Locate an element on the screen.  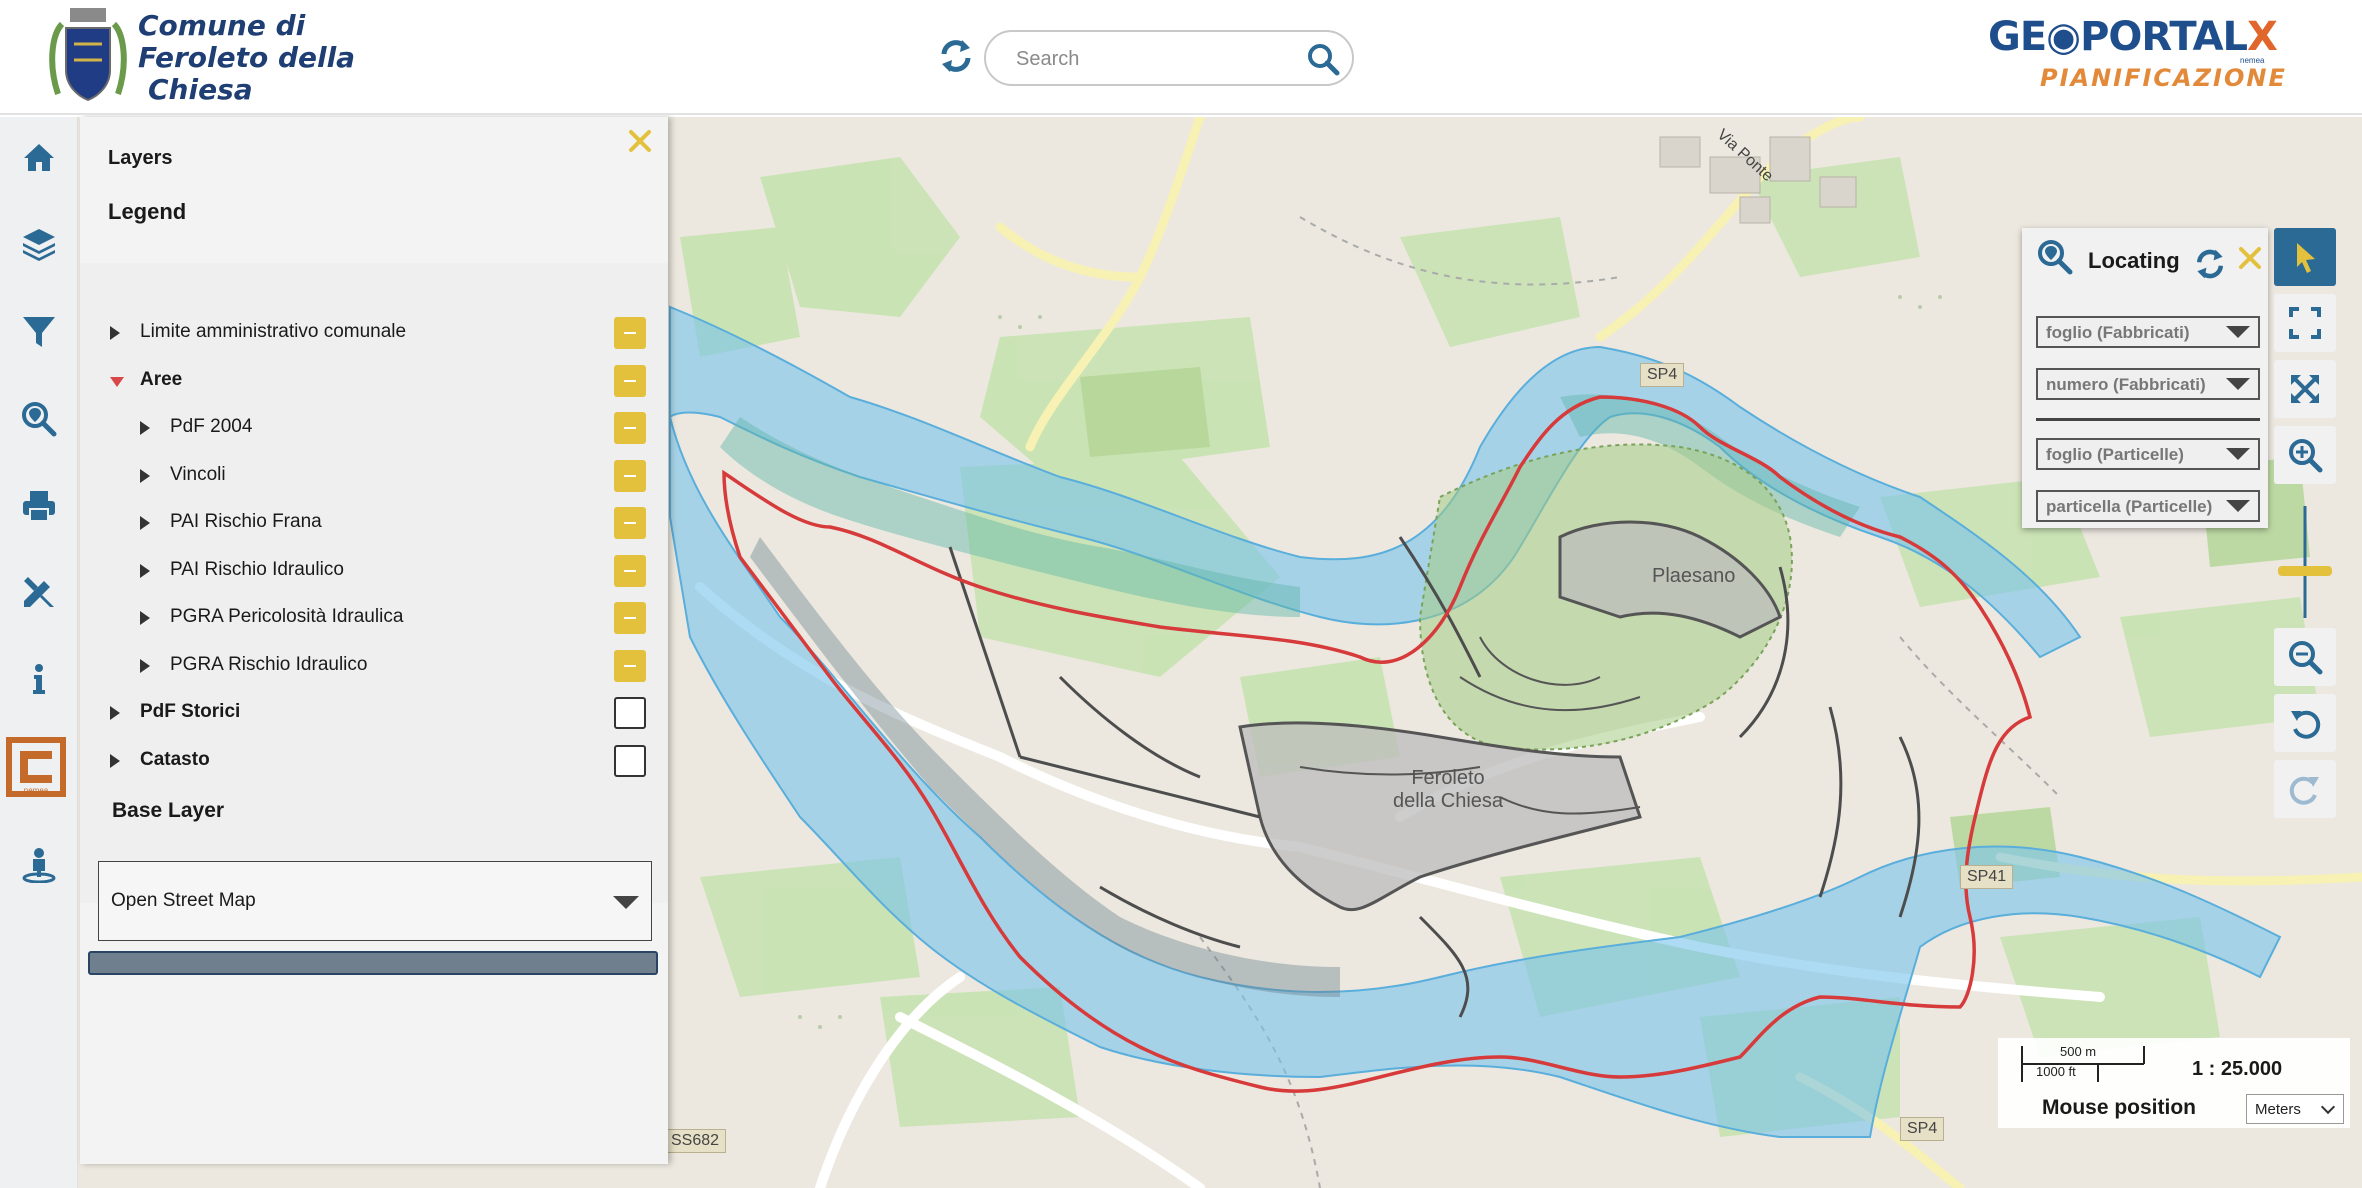
locate-search-button is located at coordinates (39, 419).